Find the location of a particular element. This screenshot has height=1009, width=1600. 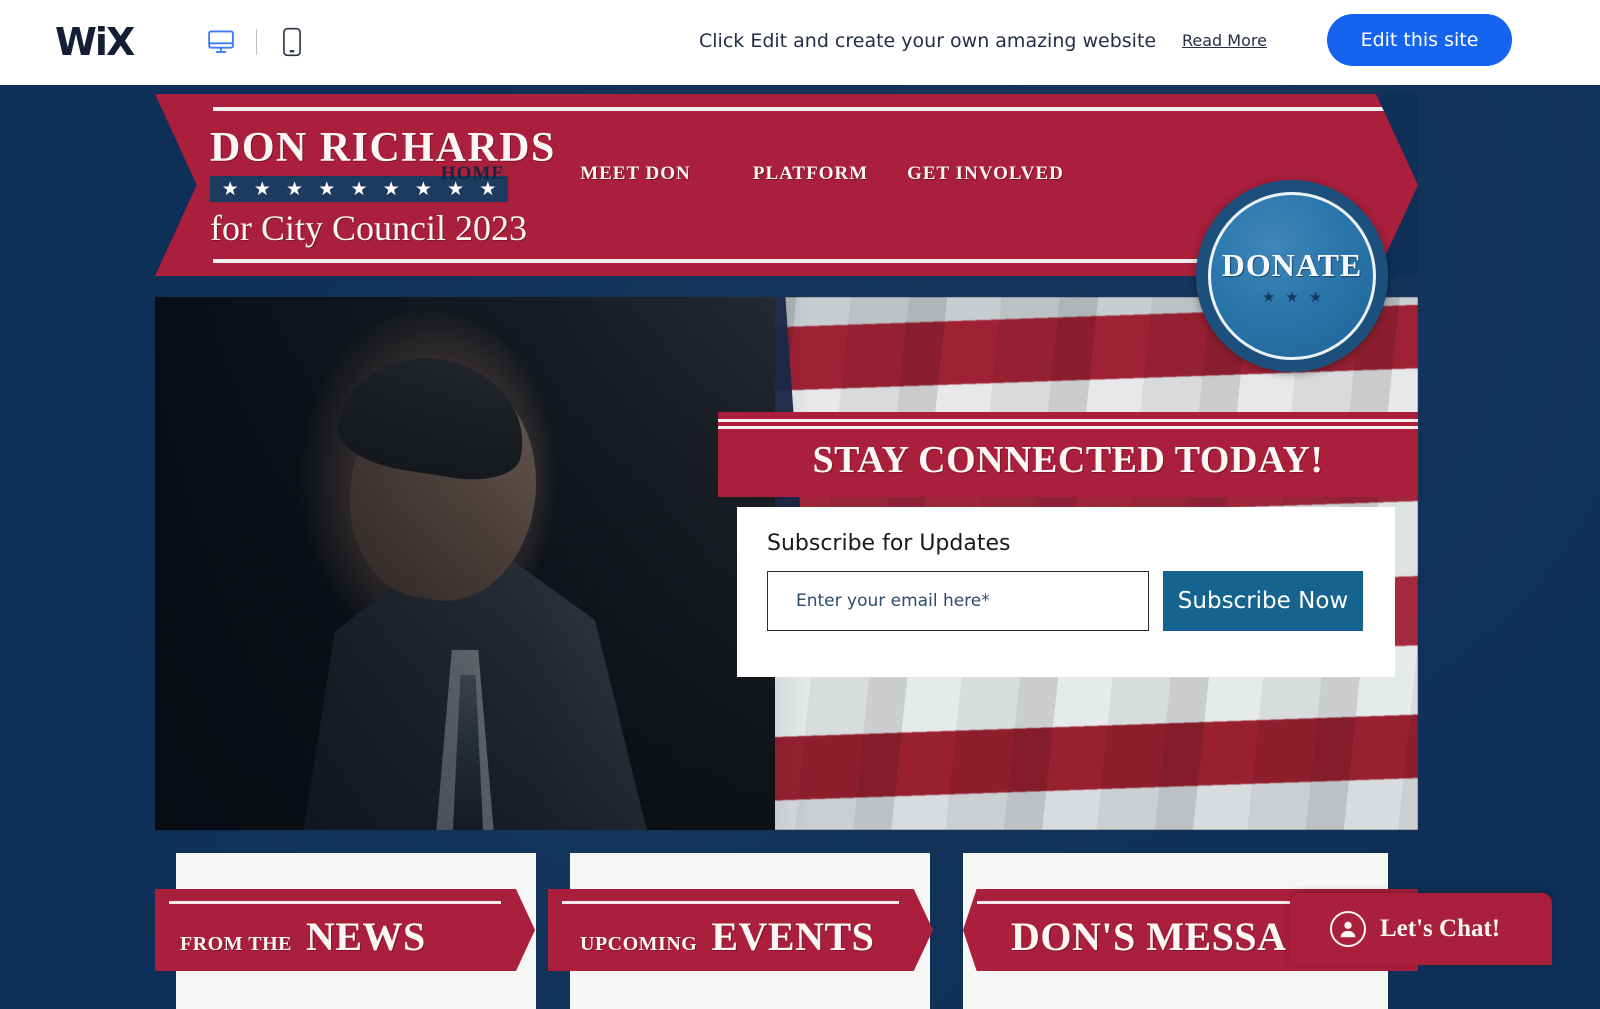

lets-chat-widget: Let's Chat! is located at coordinates (1421, 929).